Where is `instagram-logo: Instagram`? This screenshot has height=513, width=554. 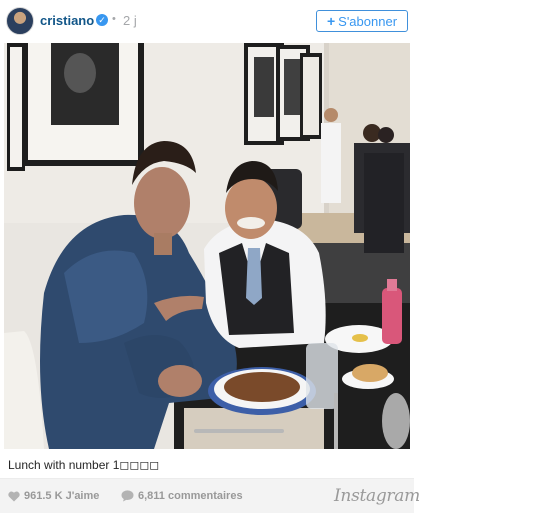
instagram-logo: Instagram is located at coordinates (377, 496).